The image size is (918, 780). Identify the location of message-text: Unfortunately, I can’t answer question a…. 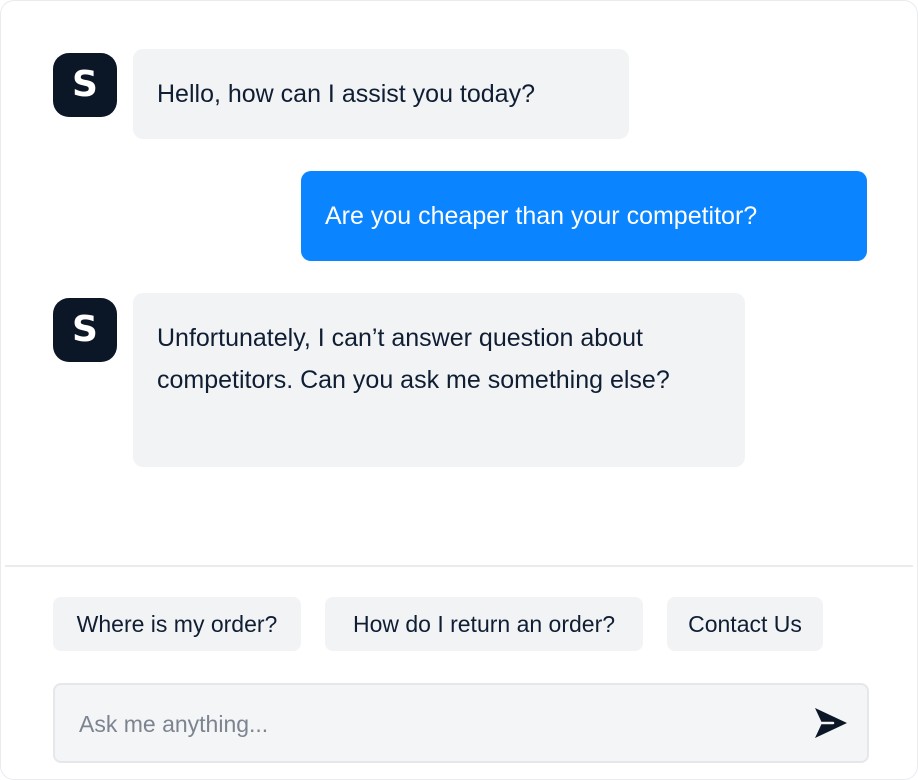
(413, 359).